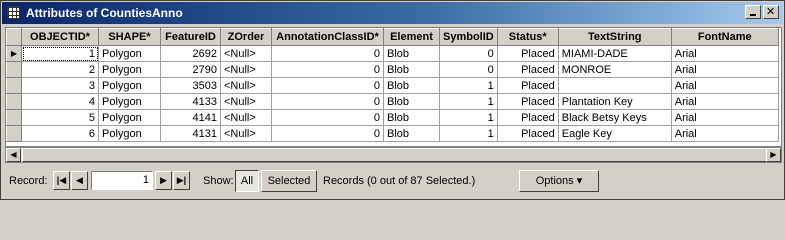 The width and height of the screenshot is (785, 240). Describe the element at coordinates (60, 133) in the screenshot. I see `table-cell: 6` at that location.